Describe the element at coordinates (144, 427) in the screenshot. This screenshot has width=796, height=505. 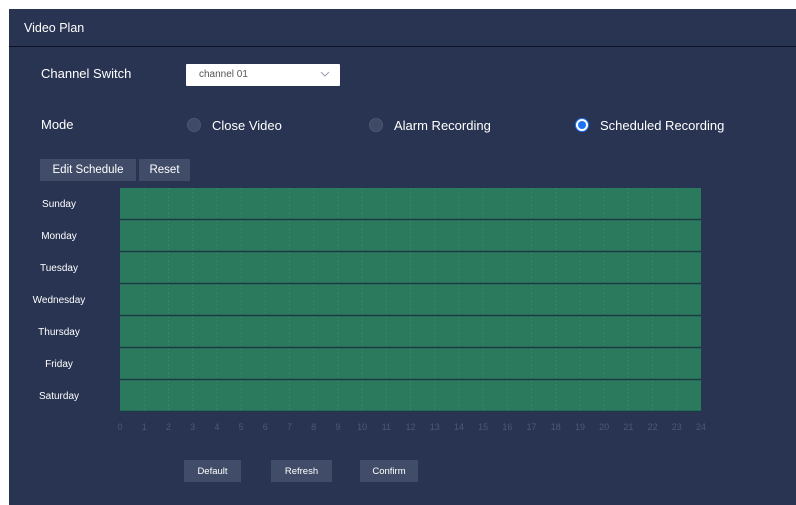
I see `hour-label-1: 1` at that location.